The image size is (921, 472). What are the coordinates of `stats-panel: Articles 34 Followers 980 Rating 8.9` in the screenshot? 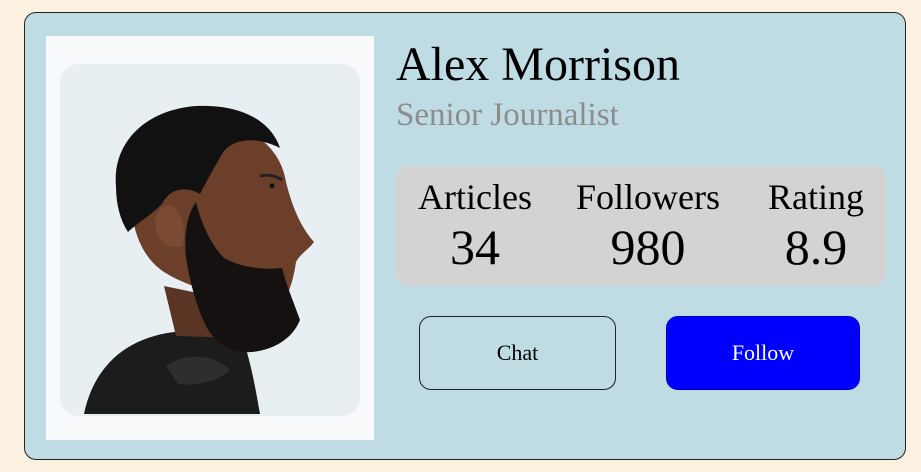 It's located at (641, 226).